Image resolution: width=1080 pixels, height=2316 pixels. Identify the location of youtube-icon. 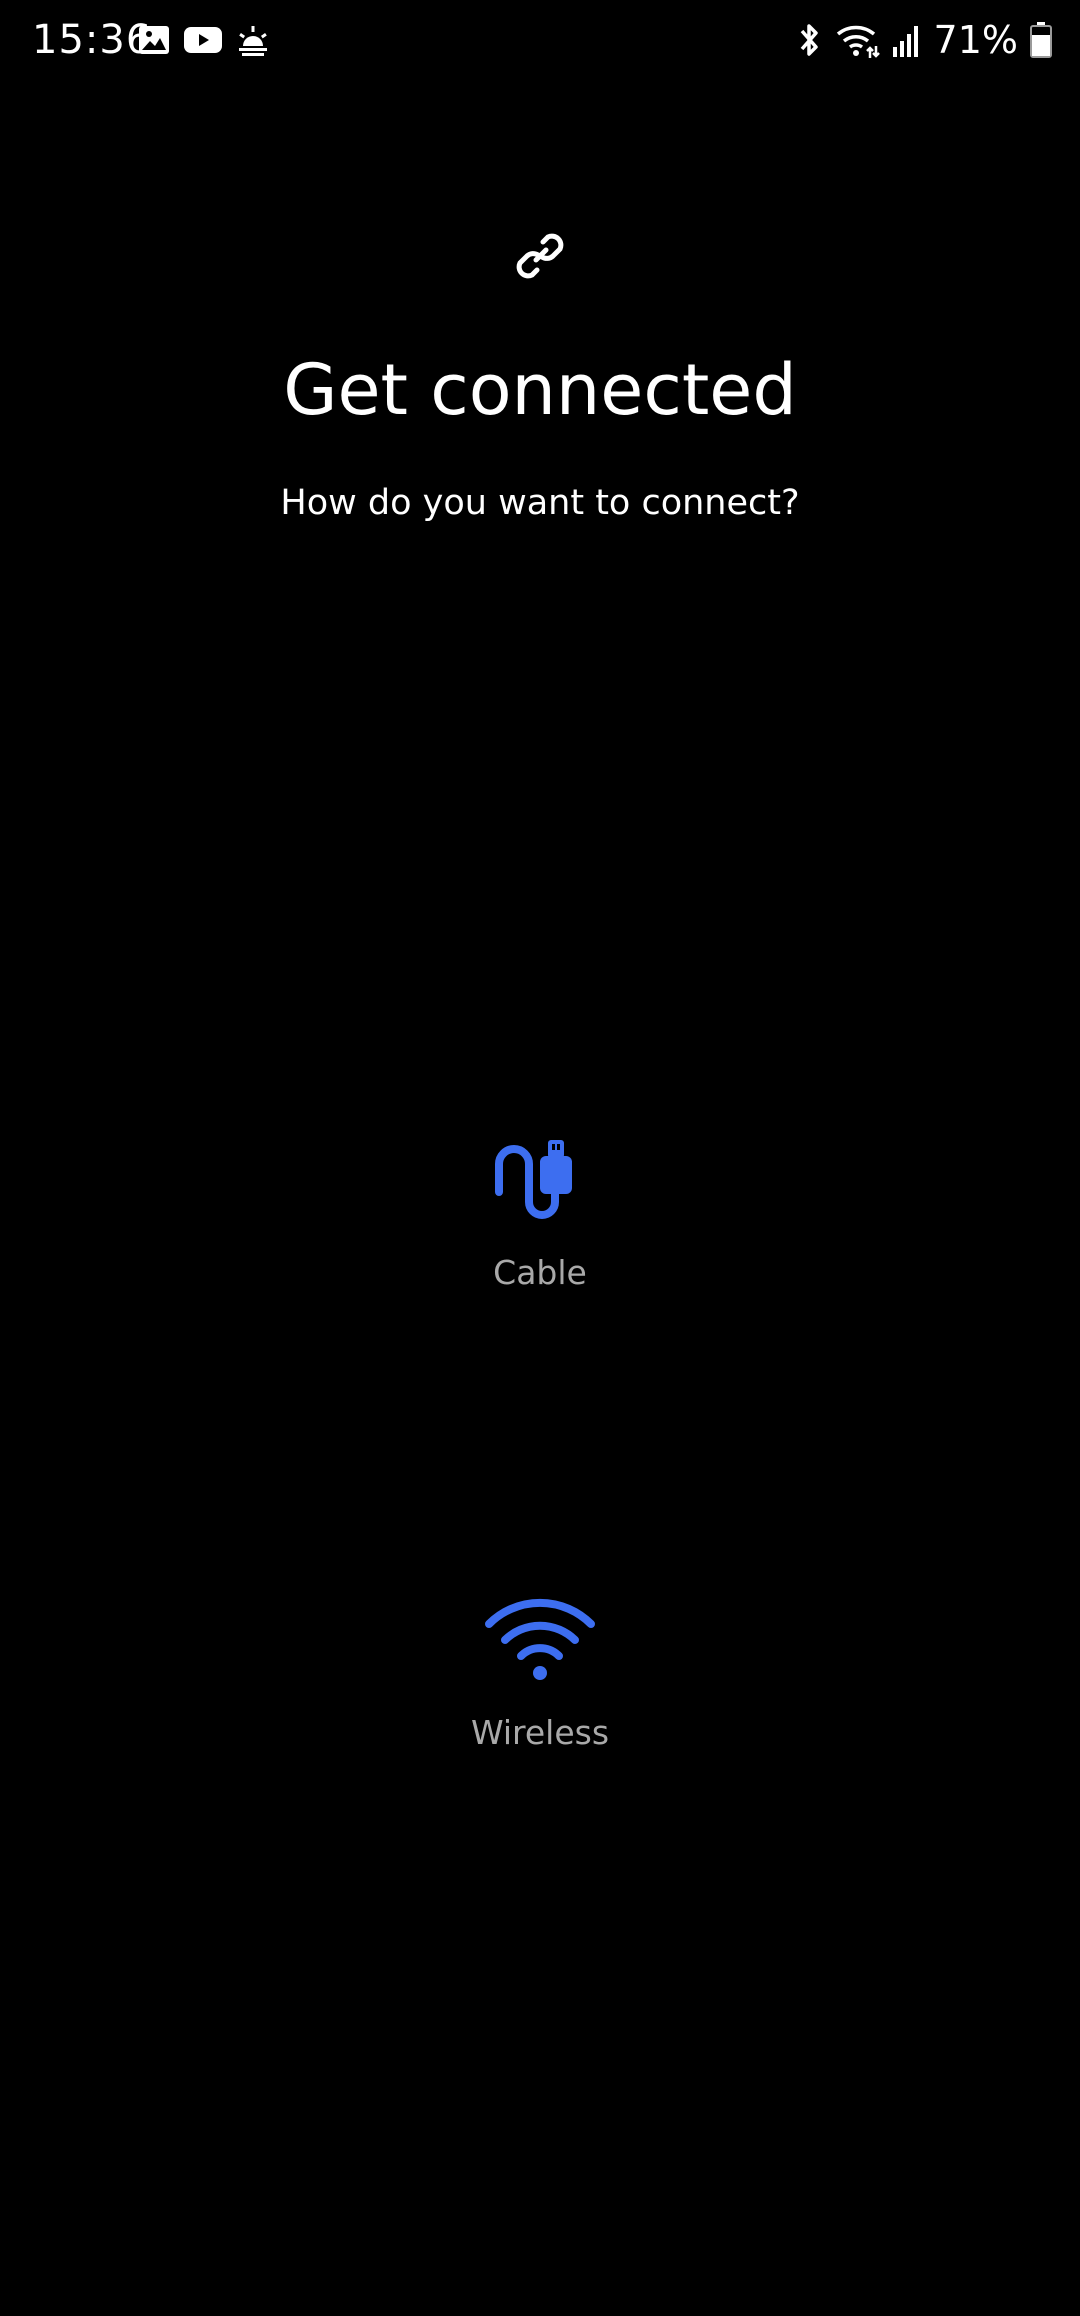
(203, 40).